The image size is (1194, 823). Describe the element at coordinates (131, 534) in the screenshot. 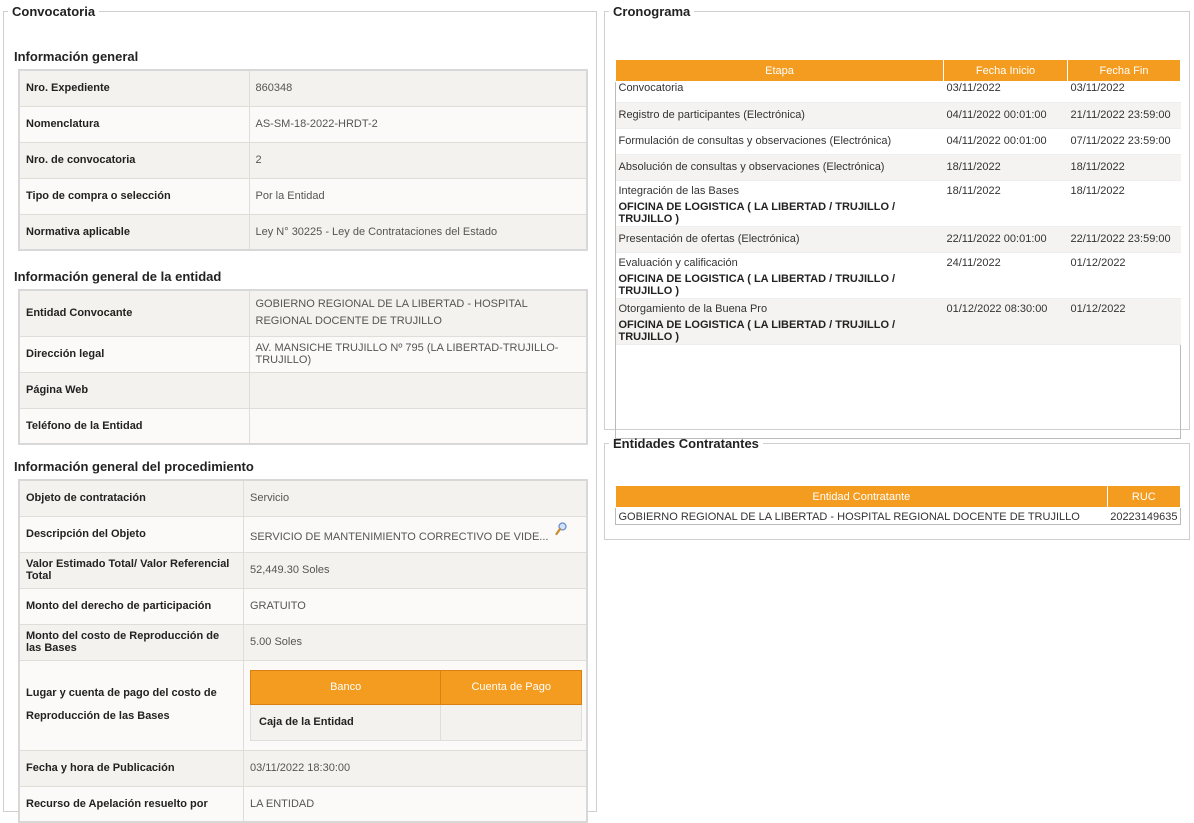

I see `row-label: Descripción del Objeto` at that location.